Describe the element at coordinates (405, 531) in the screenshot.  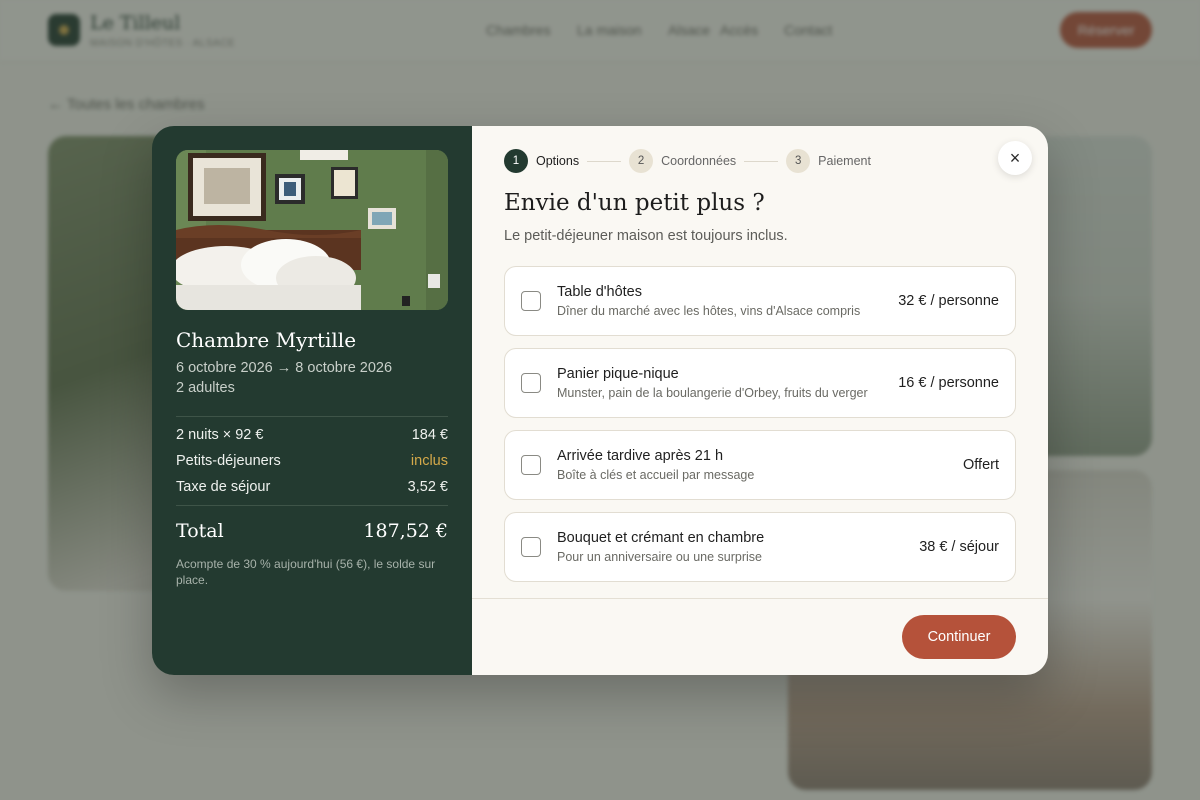
I see `total-value: 187,52 €` at that location.